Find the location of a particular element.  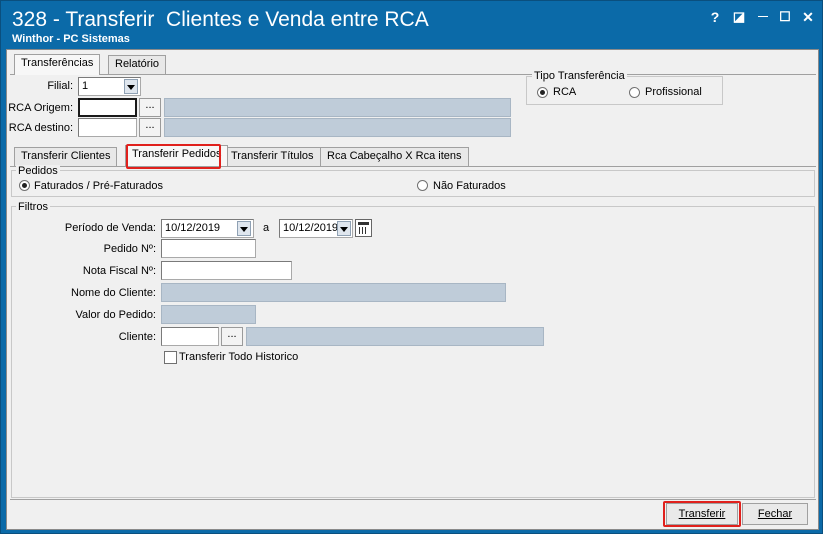

nota-fiscal-label: Nota Fiscal Nº: is located at coordinates (119, 271).